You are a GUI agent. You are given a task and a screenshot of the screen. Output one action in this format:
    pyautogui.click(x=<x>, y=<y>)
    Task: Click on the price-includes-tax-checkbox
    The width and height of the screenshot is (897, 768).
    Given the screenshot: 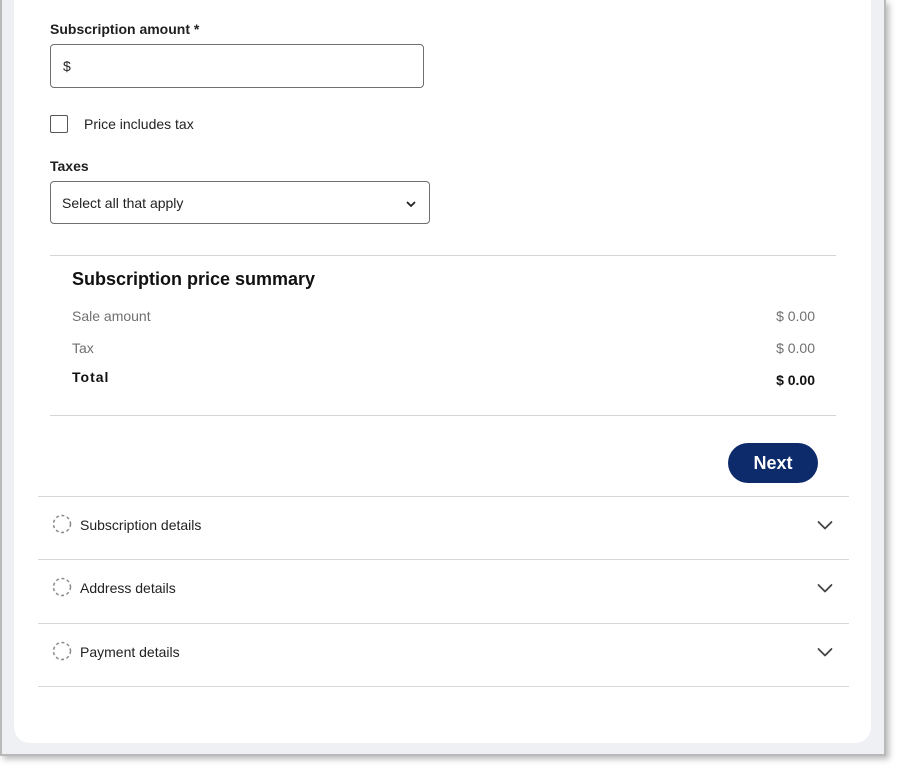 What is the action you would take?
    pyautogui.click(x=59, y=124)
    